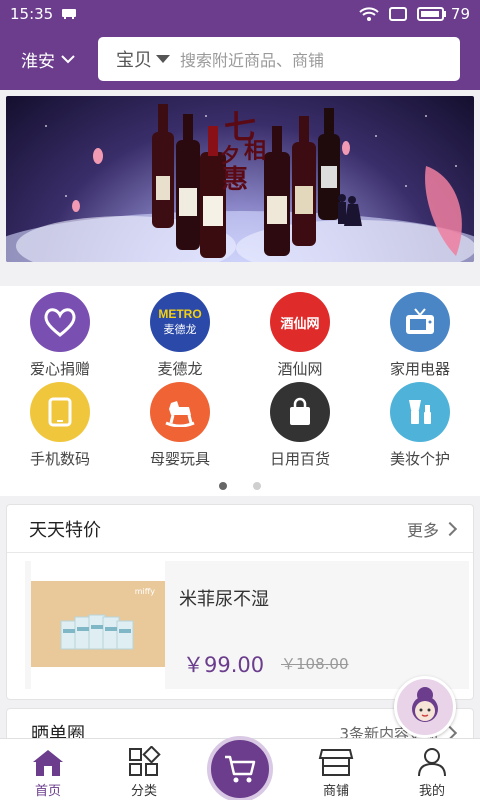 This screenshot has height=800, width=480. Describe the element at coordinates (179, 459) in the screenshot. I see `category-label: 母婴玩具` at that location.